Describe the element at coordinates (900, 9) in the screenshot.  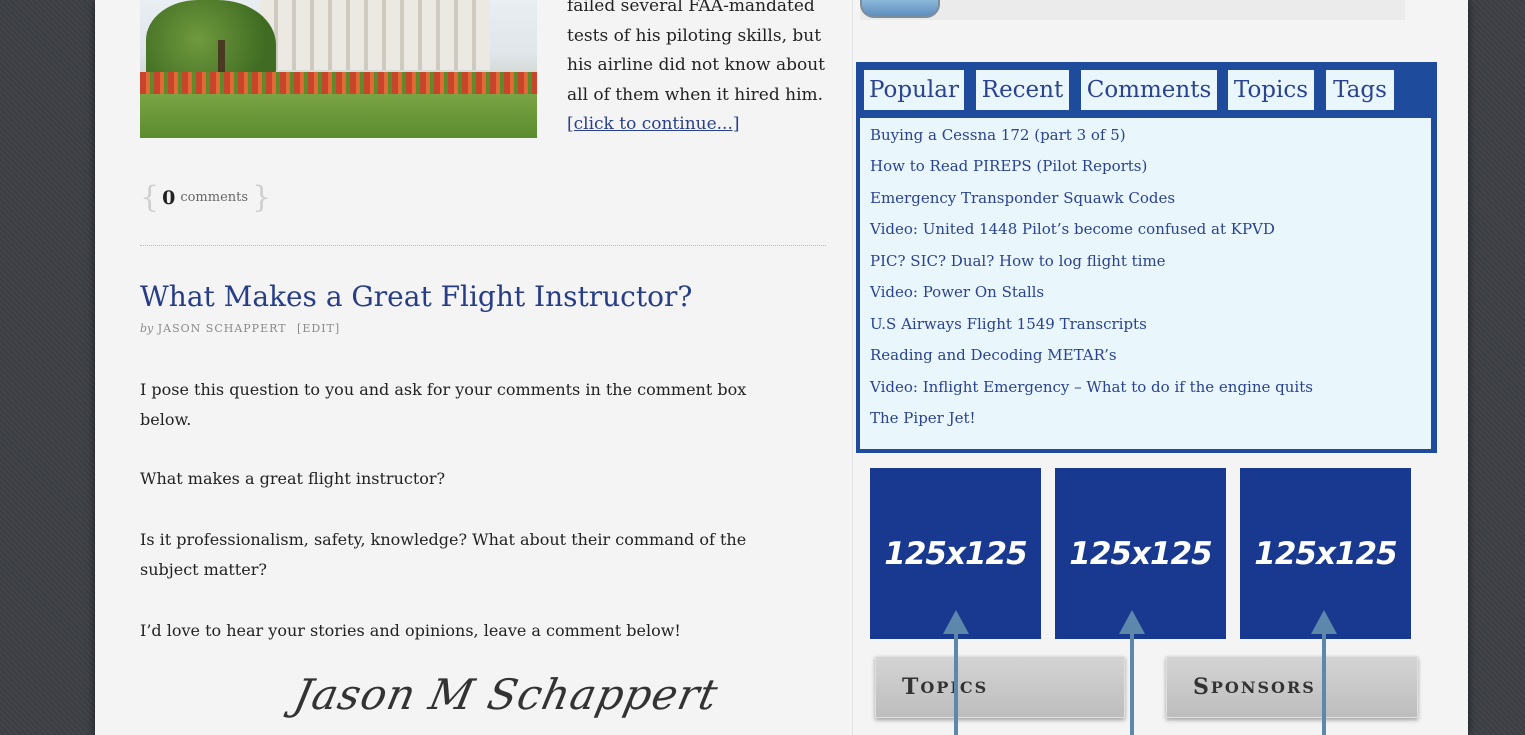
I see `subscribe-badge-icon` at that location.